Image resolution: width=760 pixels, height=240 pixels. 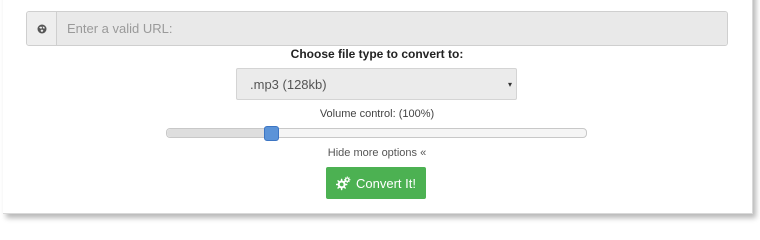 I want to click on url-input-group, so click(x=377, y=28).